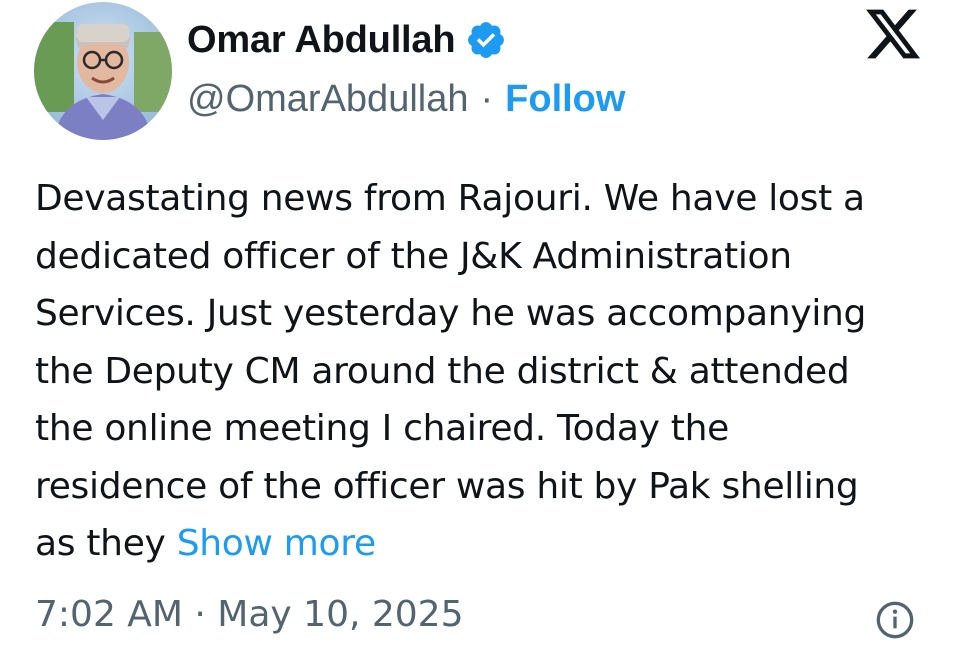  I want to click on avatar-image, so click(103, 71).